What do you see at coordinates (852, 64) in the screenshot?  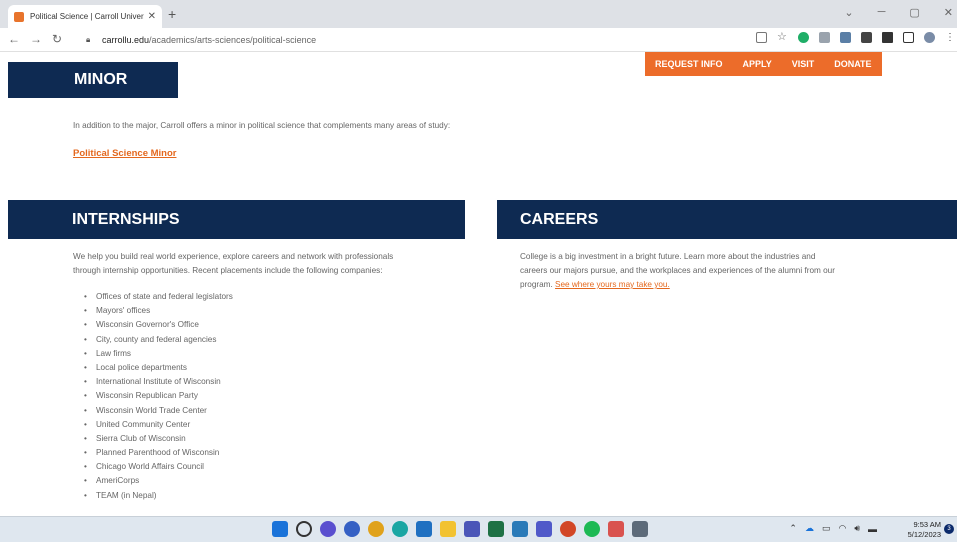 I see `donate-link: DONATE` at bounding box center [852, 64].